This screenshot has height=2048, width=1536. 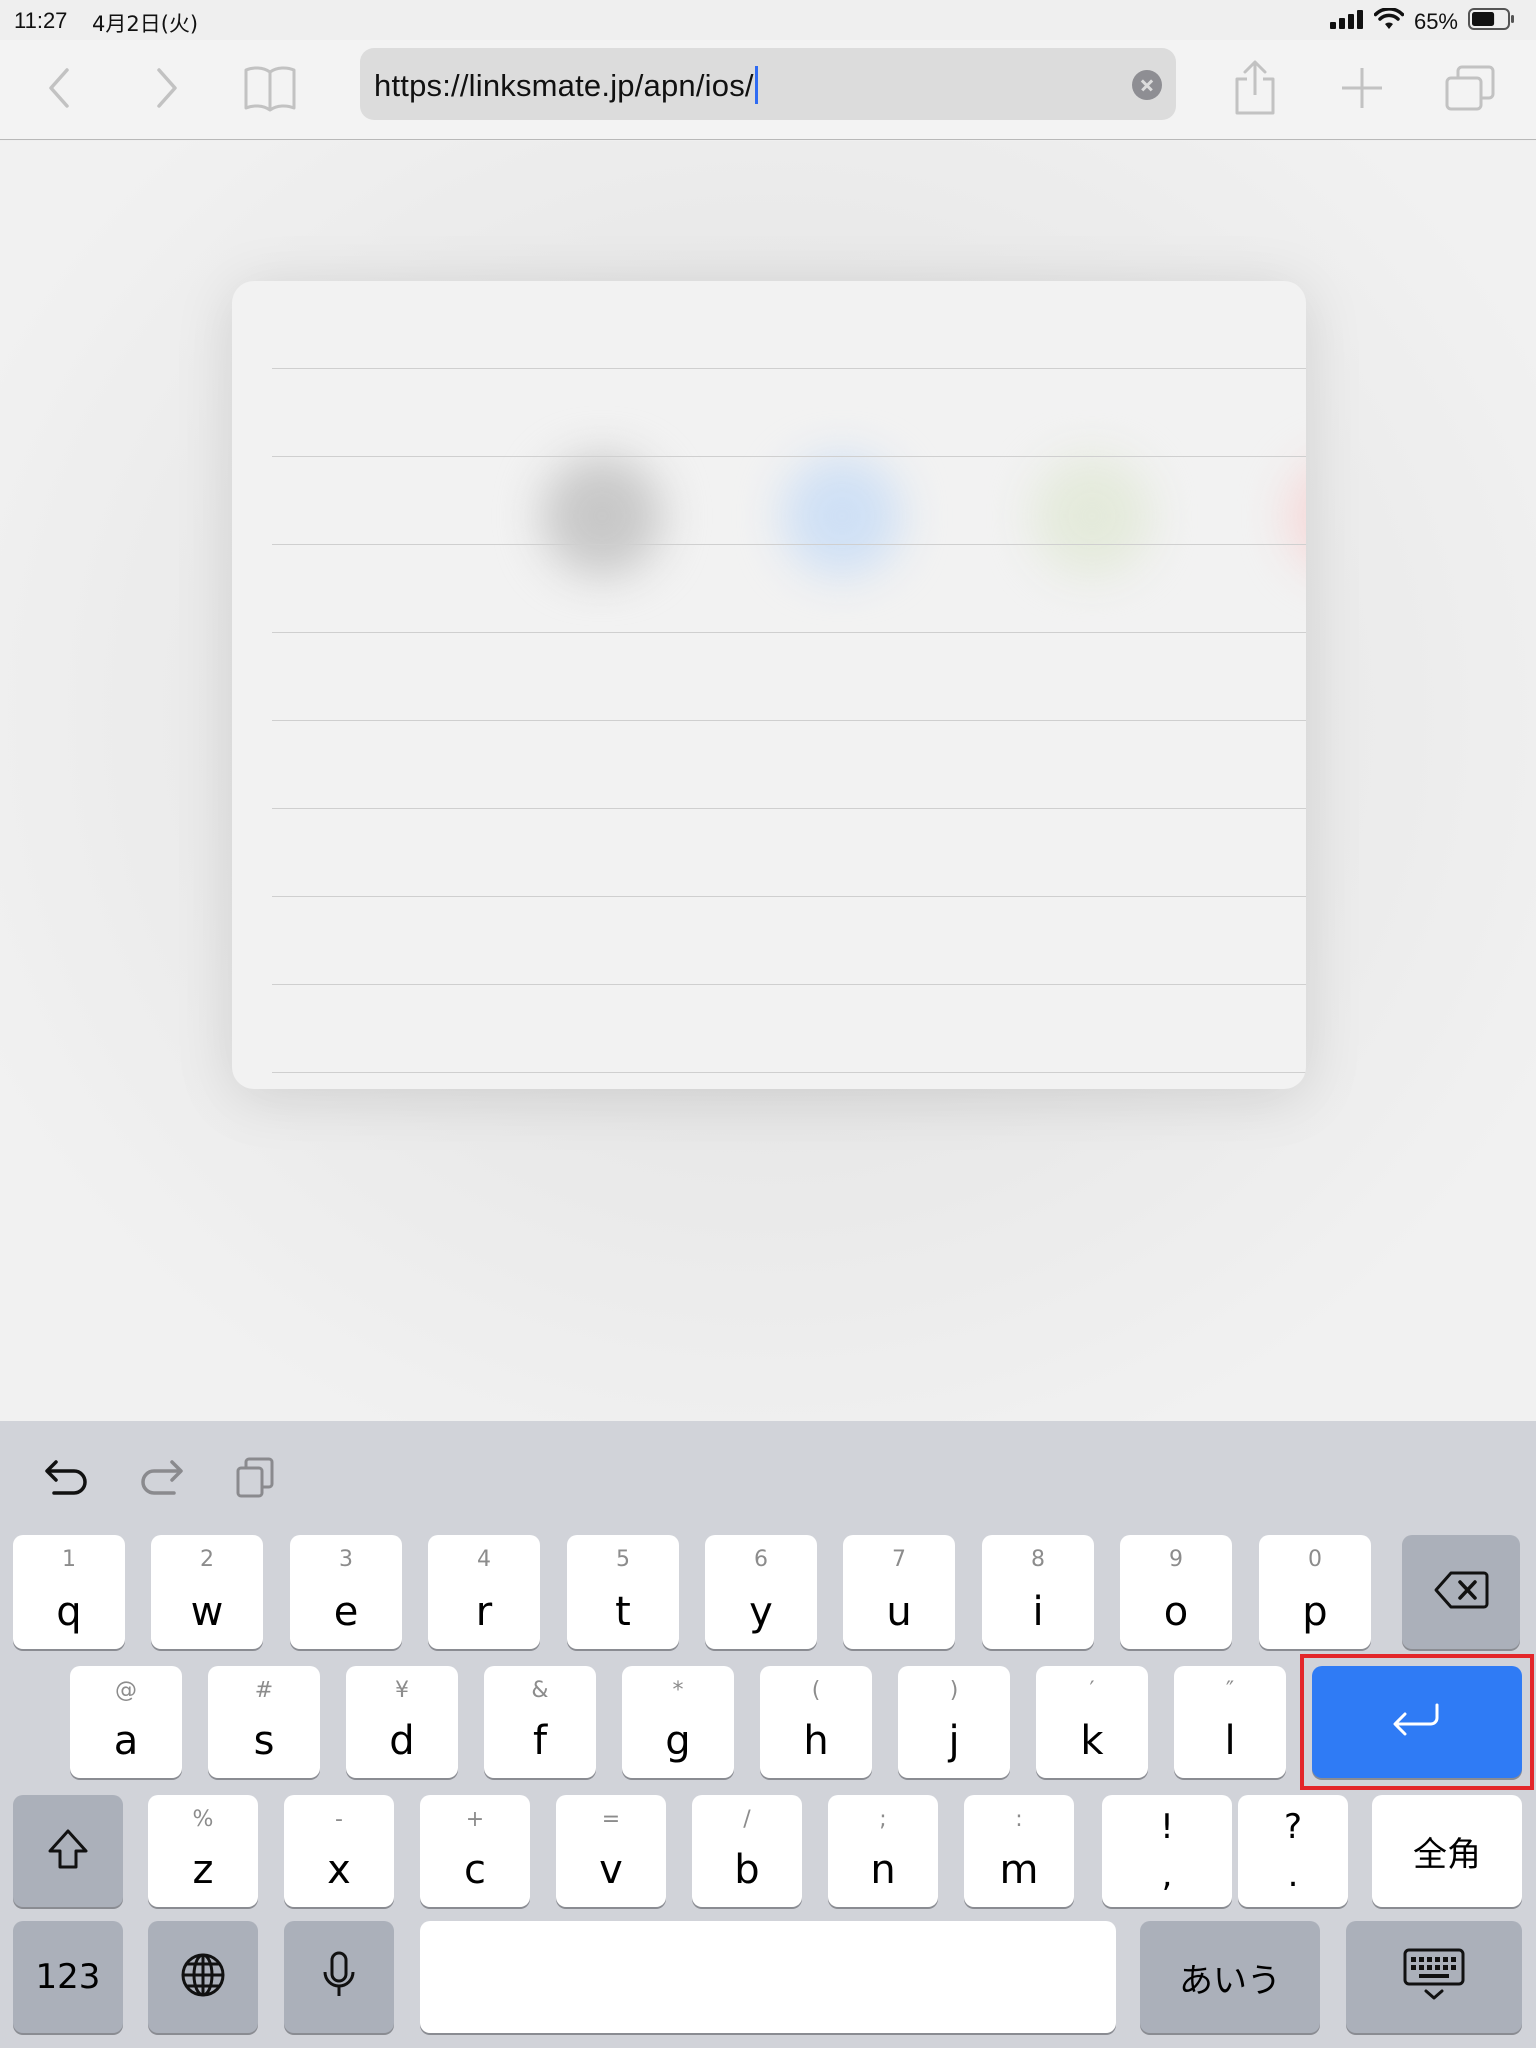 I want to click on battery-percent: 65%, so click(x=1435, y=21).